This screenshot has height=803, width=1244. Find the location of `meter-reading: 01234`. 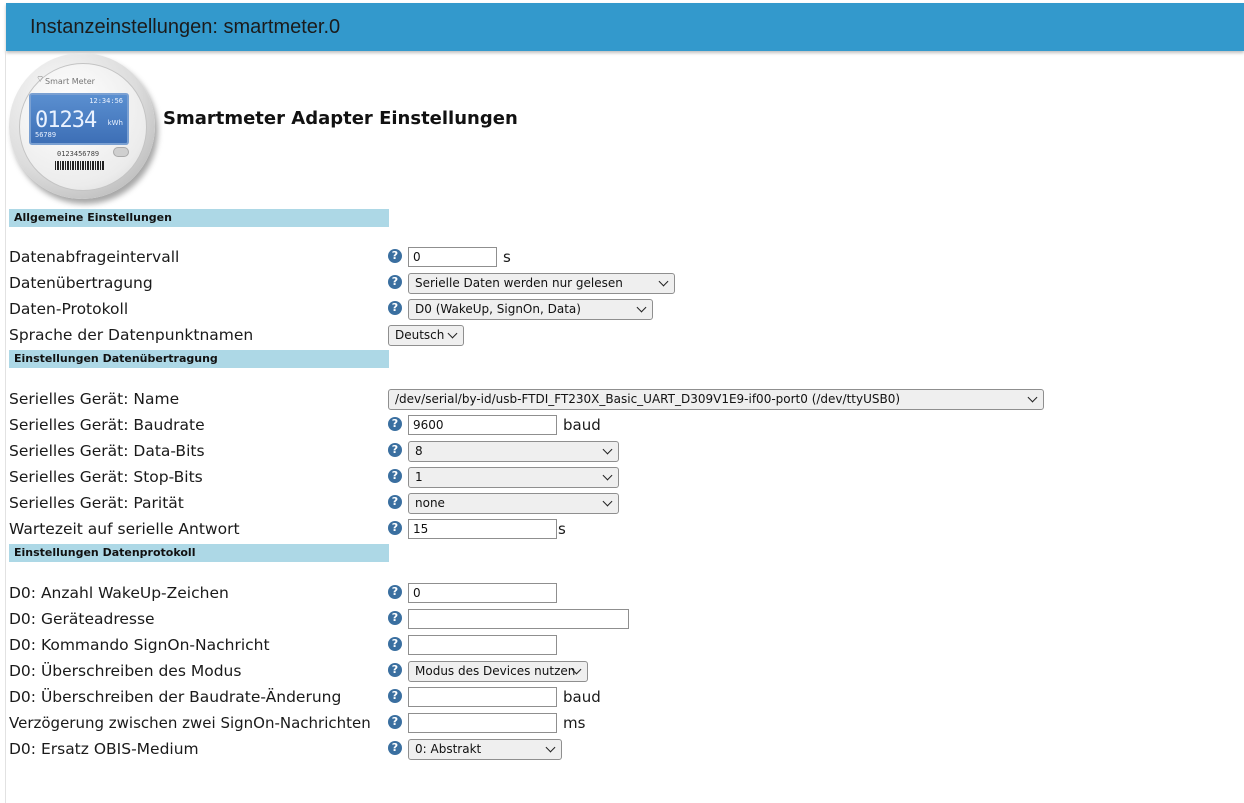

meter-reading: 01234 is located at coordinates (66, 120).